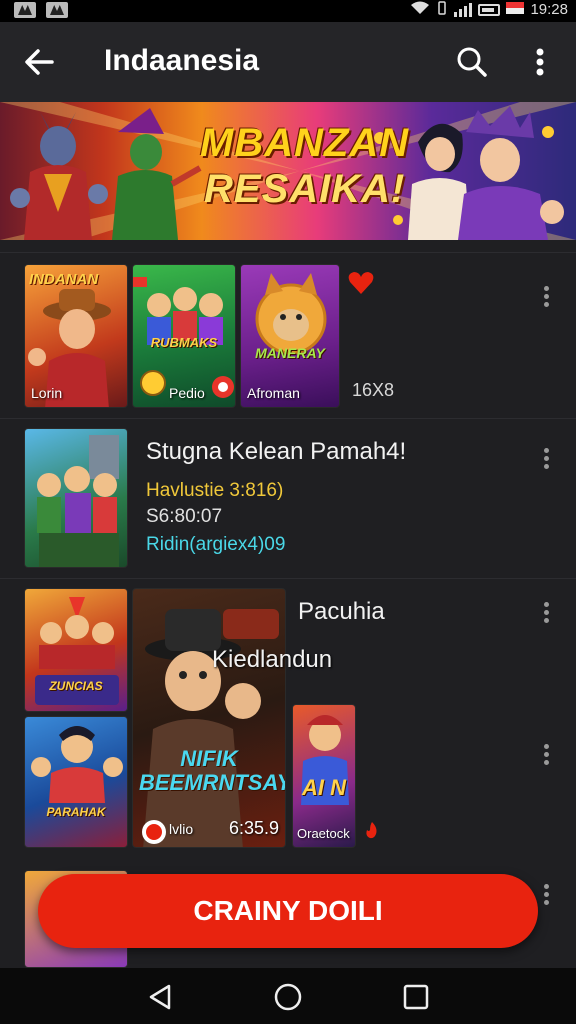 This screenshot has width=576, height=1024. I want to click on thumbnail-title: MANERAY, so click(290, 353).